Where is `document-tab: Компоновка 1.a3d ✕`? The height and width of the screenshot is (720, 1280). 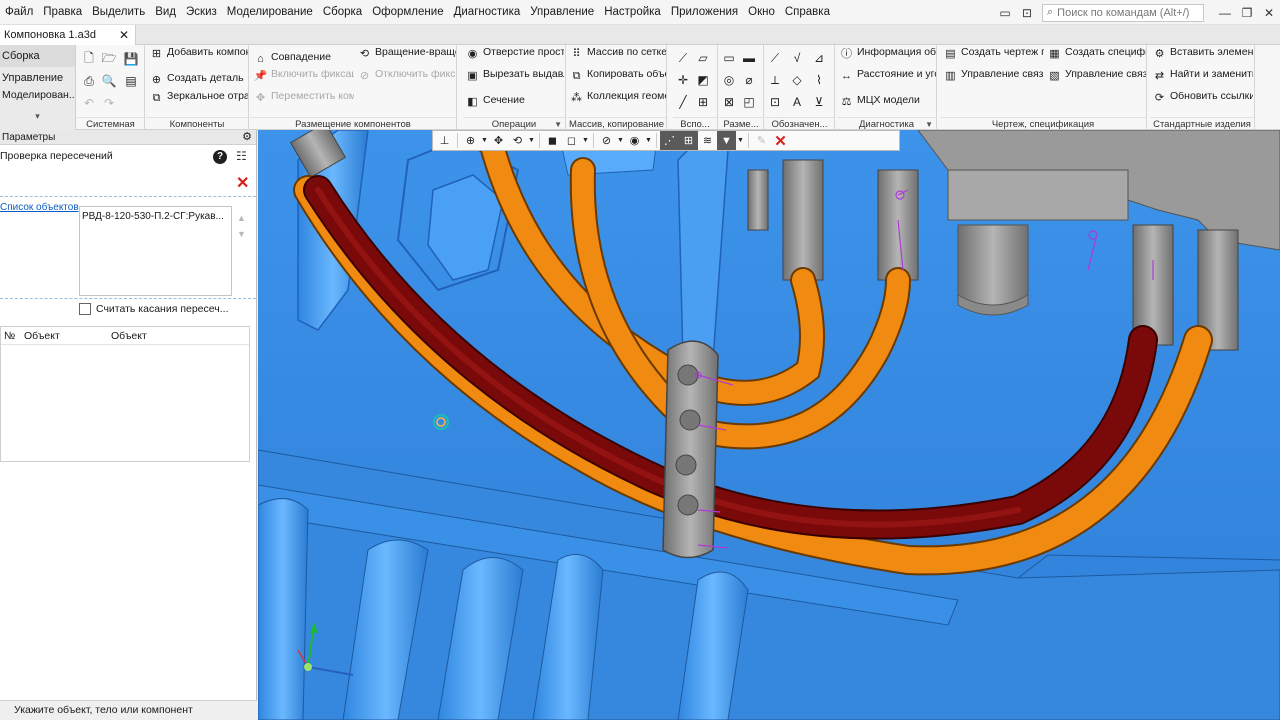
document-tab: Компоновка 1.a3d ✕ is located at coordinates (68, 35).